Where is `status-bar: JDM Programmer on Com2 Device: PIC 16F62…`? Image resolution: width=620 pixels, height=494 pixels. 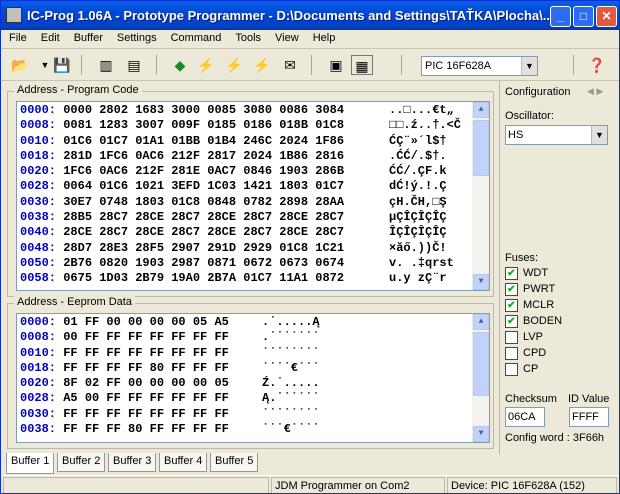
status-bar: JDM Programmer on Com2 Device: PIC 16F62… is located at coordinates (310, 484).